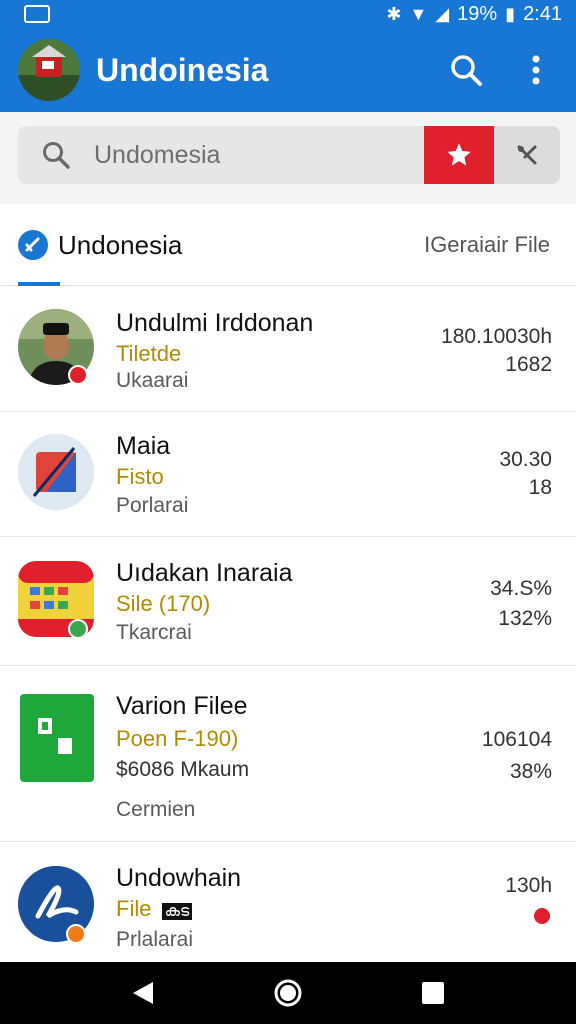  What do you see at coordinates (288, 245) in the screenshot?
I see `tab-row: Undonesia IGeraiair File` at bounding box center [288, 245].